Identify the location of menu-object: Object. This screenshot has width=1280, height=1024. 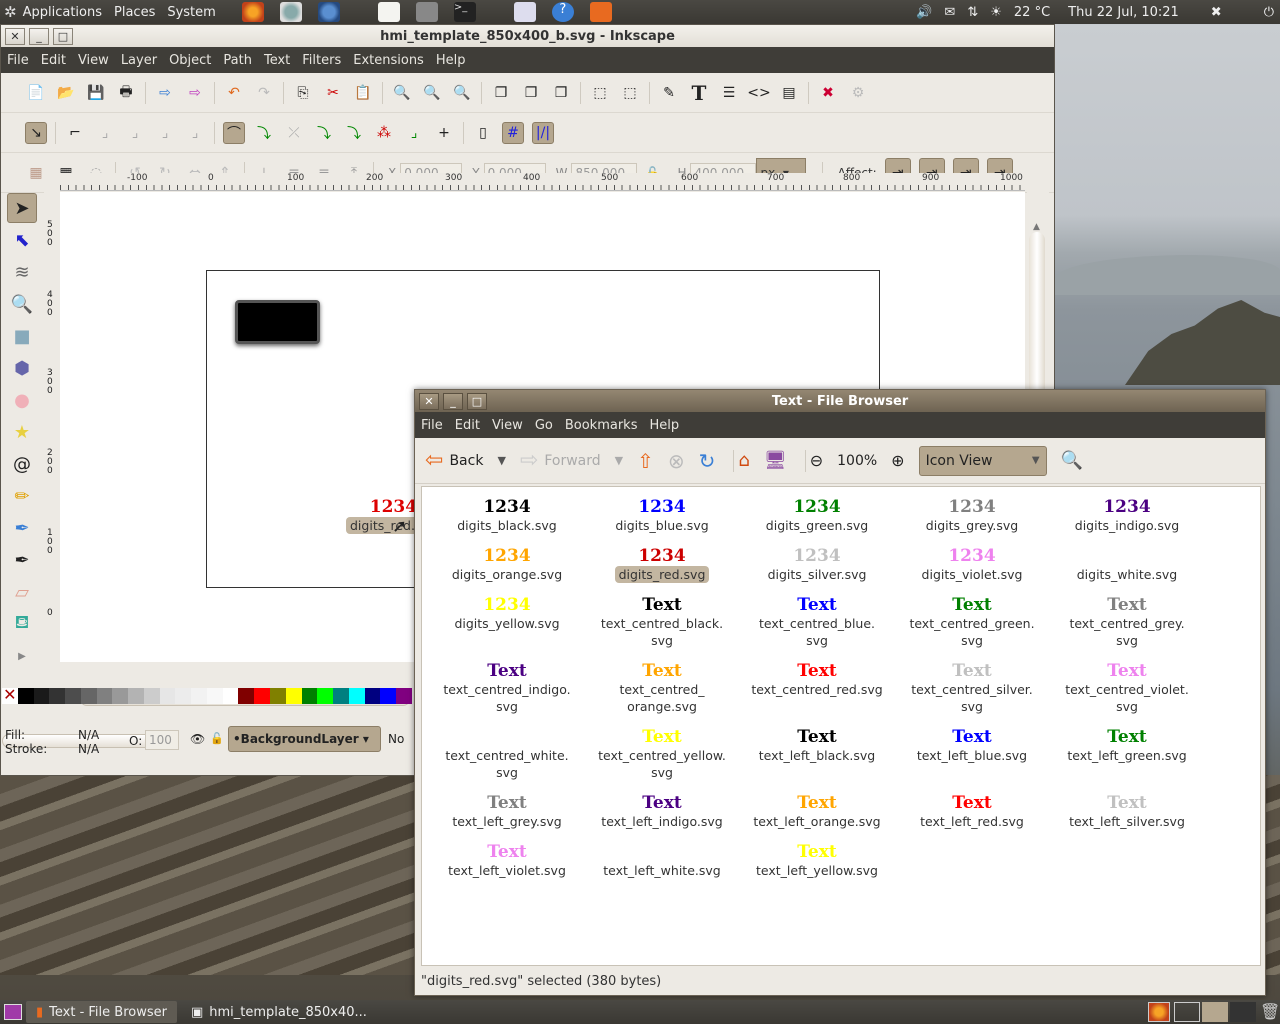
(190, 60).